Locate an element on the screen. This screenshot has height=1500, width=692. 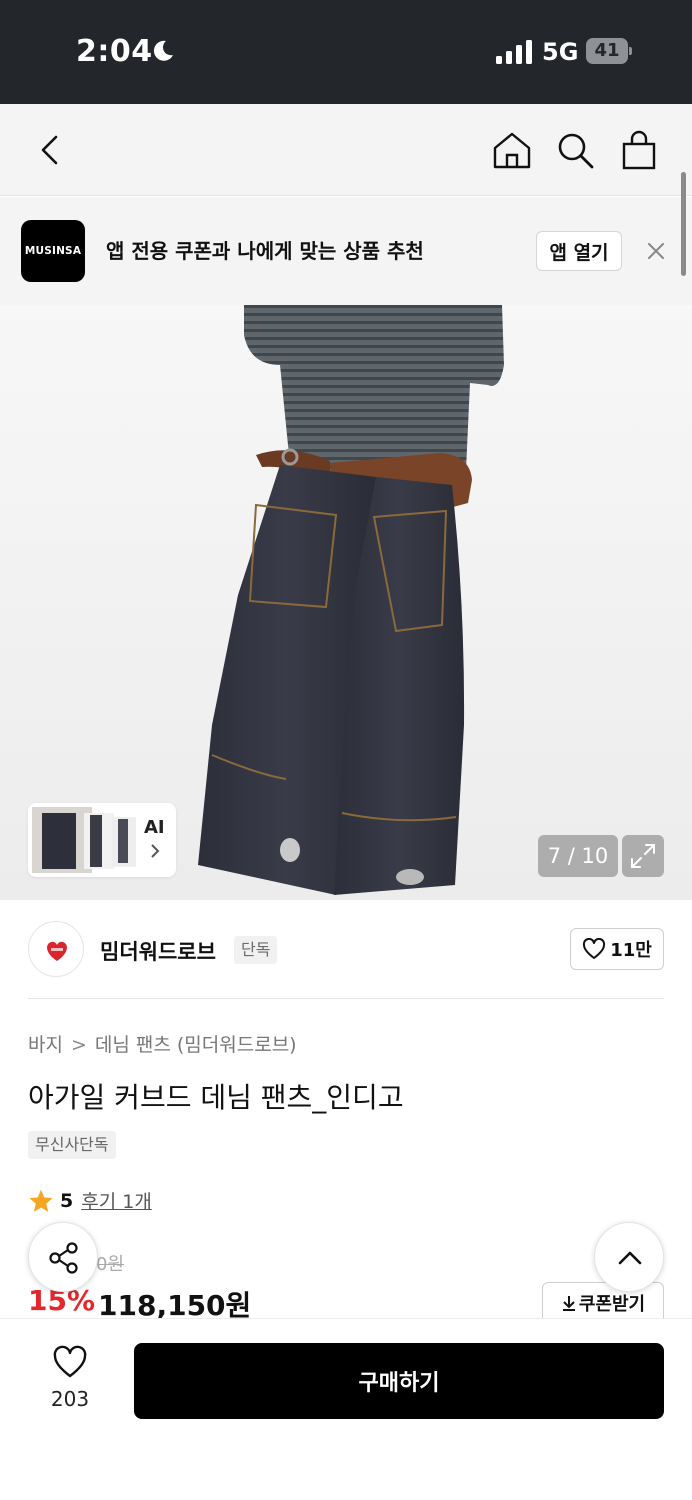
wishlist-button: 203 is located at coordinates (70, 1378).